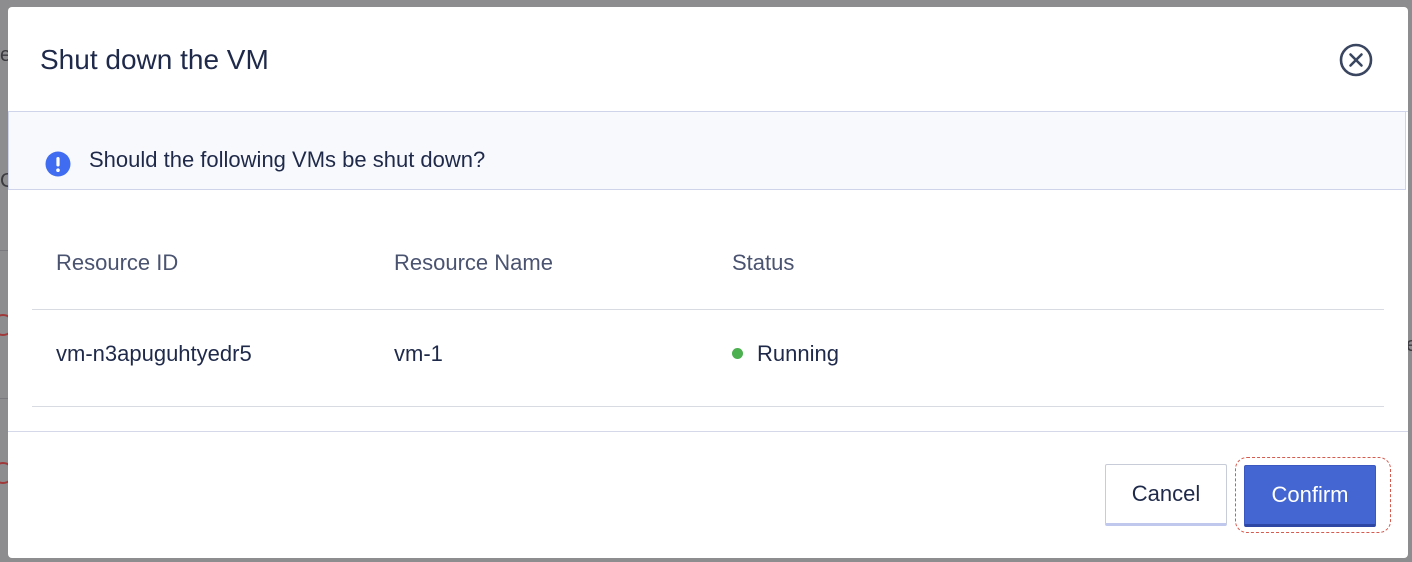 This screenshot has width=1412, height=562. I want to click on column-header-status: Status, so click(763, 262).